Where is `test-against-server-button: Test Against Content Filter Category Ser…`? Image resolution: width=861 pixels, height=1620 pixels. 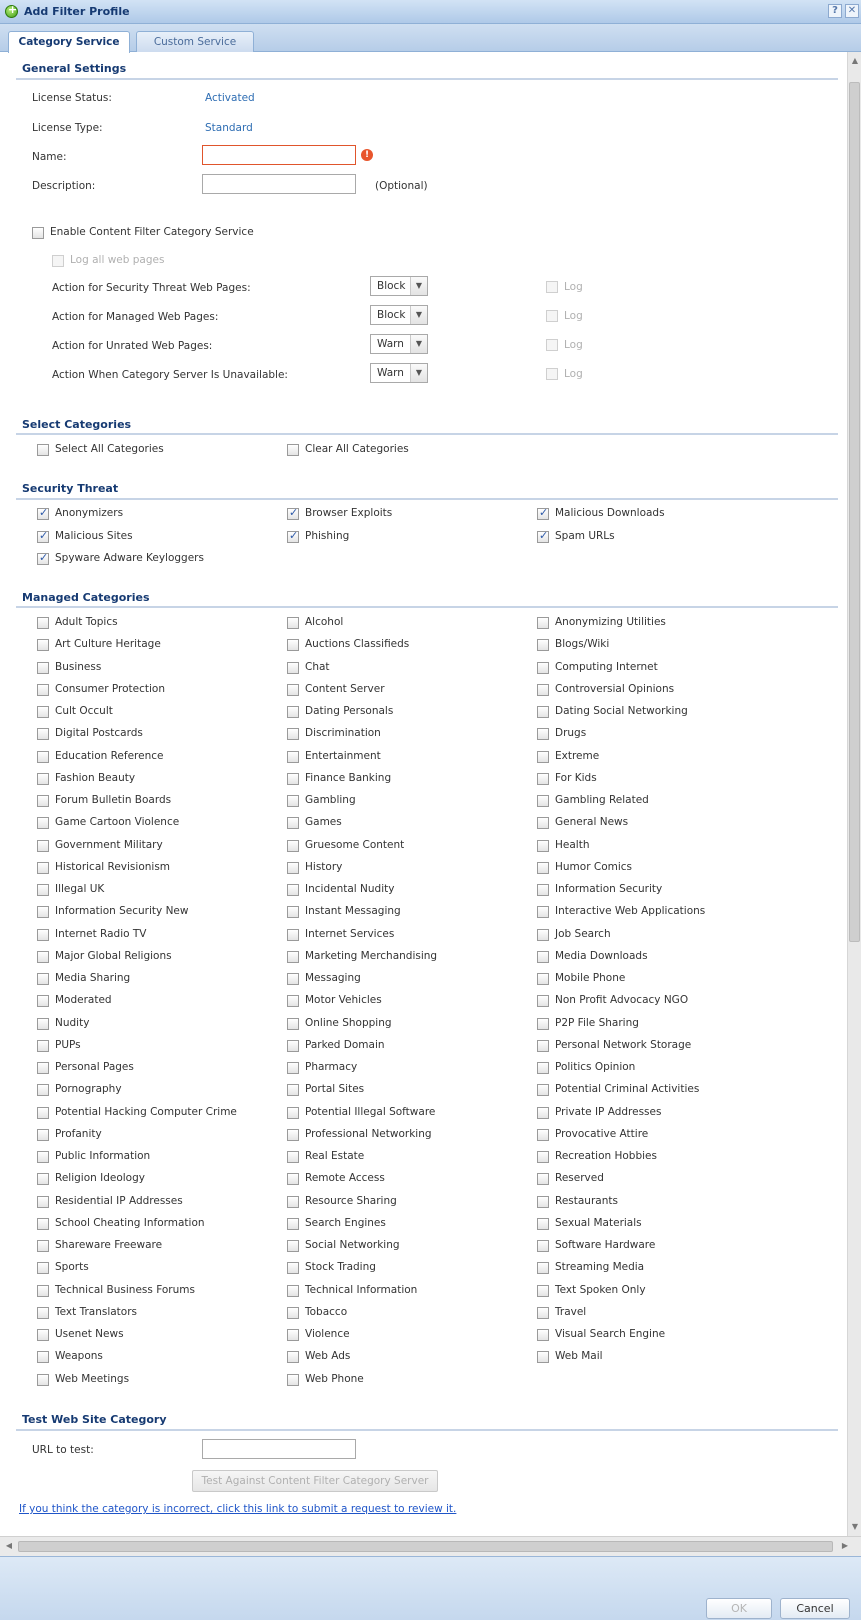 test-against-server-button: Test Against Content Filter Category Ser… is located at coordinates (315, 1481).